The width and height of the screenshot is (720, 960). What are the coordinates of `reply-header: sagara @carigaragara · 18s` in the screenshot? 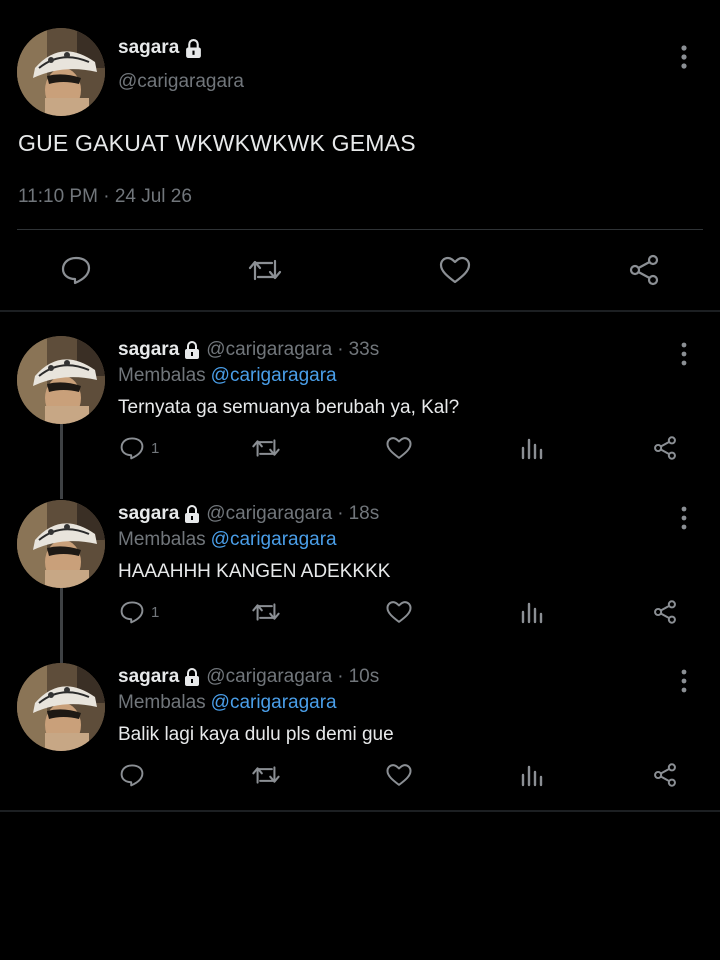 It's located at (248, 514).